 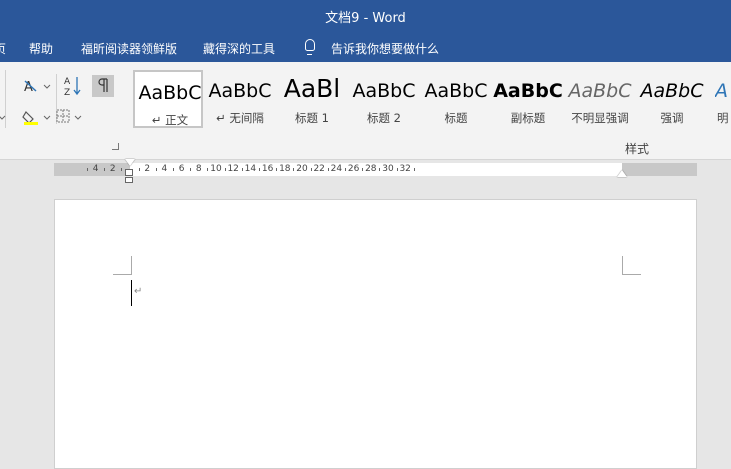 I want to click on style-normal: AaBbC ↵ 正文, so click(x=168, y=99).